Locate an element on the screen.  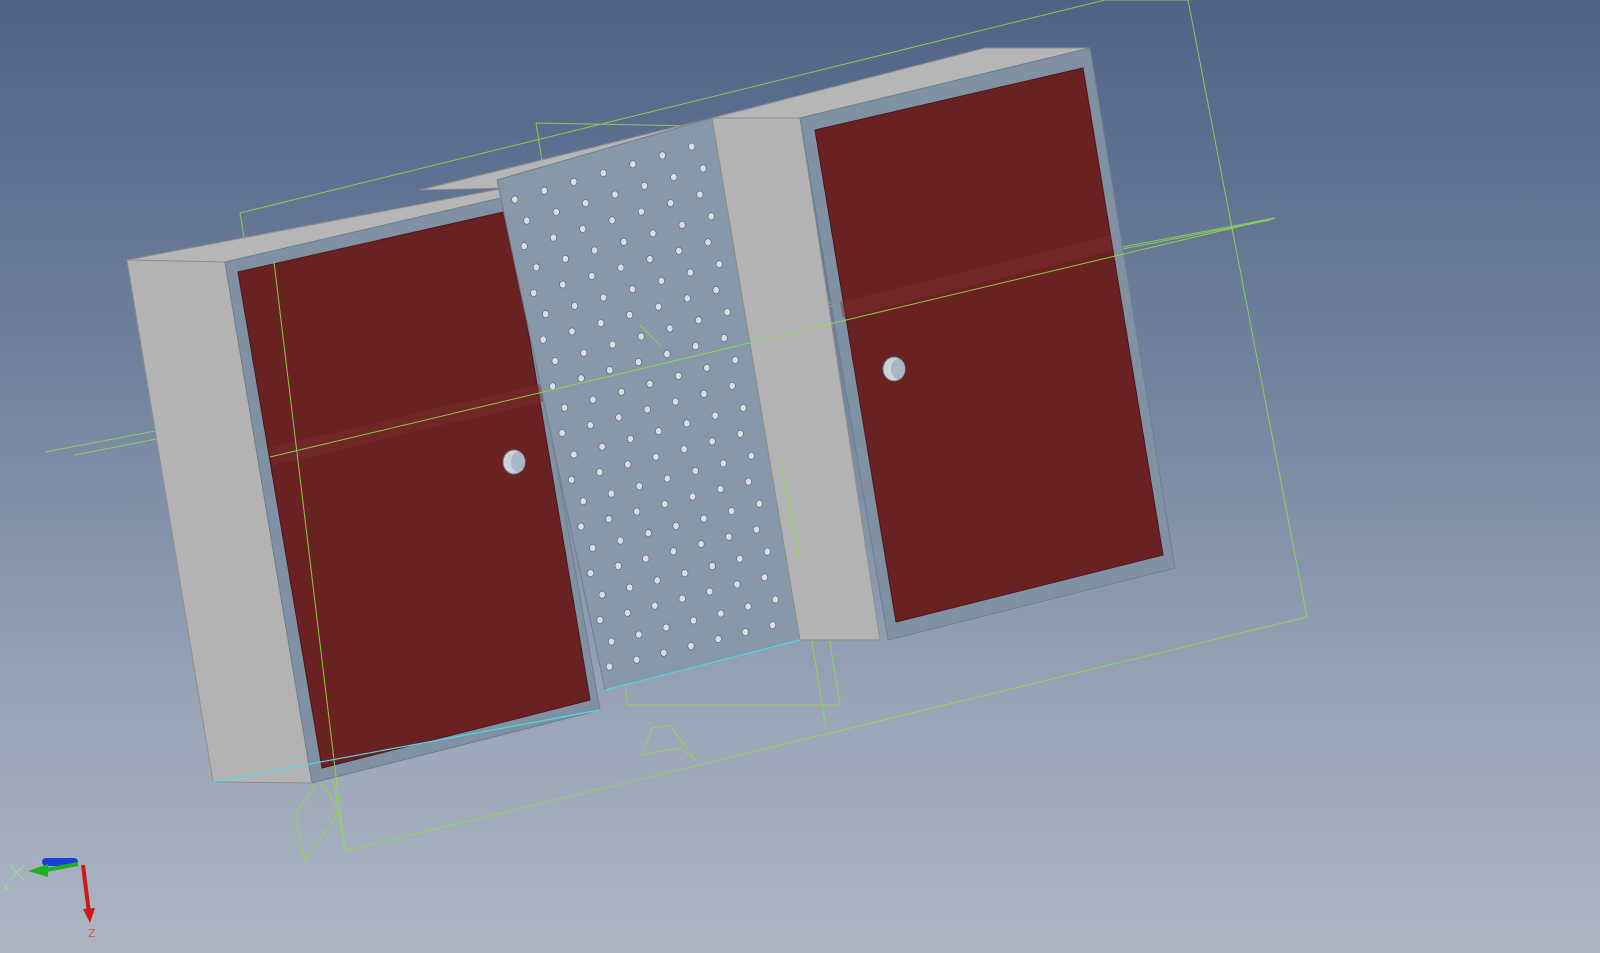
construction-leg-left is located at coordinates (317, 821).